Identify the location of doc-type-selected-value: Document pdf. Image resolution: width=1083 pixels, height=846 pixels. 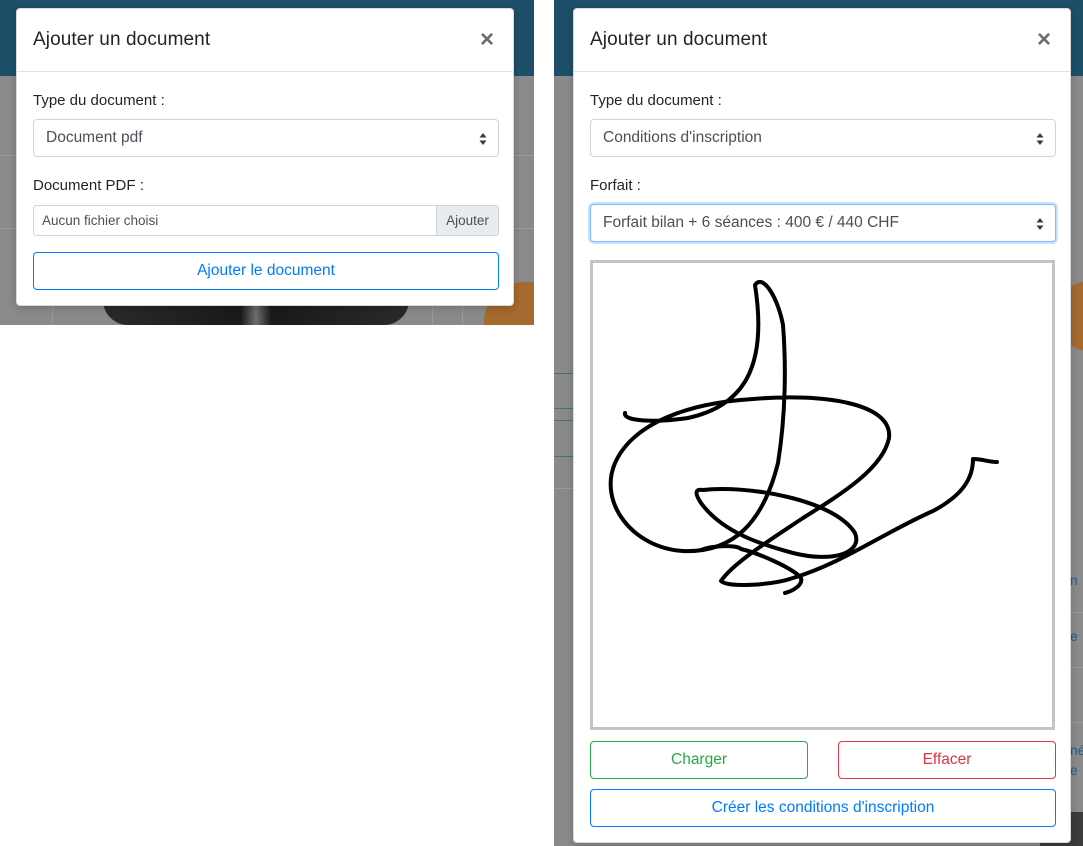
(94, 137).